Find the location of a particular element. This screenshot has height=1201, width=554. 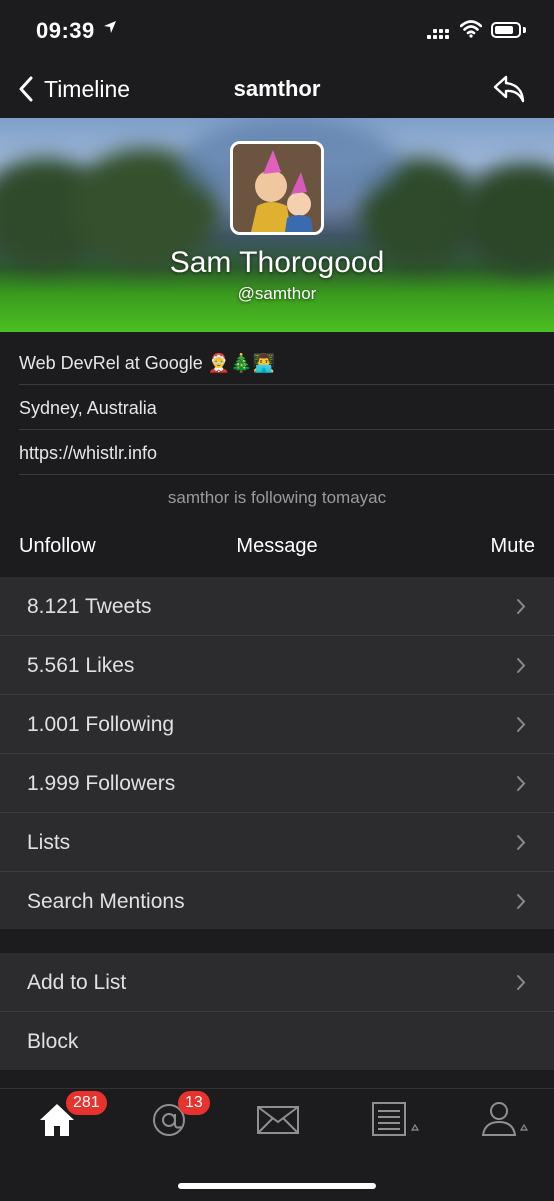

row-label: 5.561 Likes is located at coordinates (81, 665).